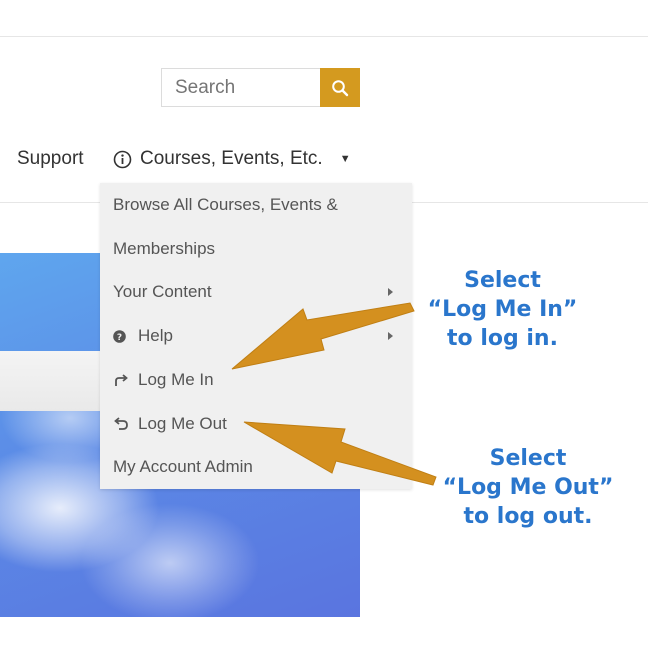  I want to click on callout-line: “Log Me In”, so click(502, 309).